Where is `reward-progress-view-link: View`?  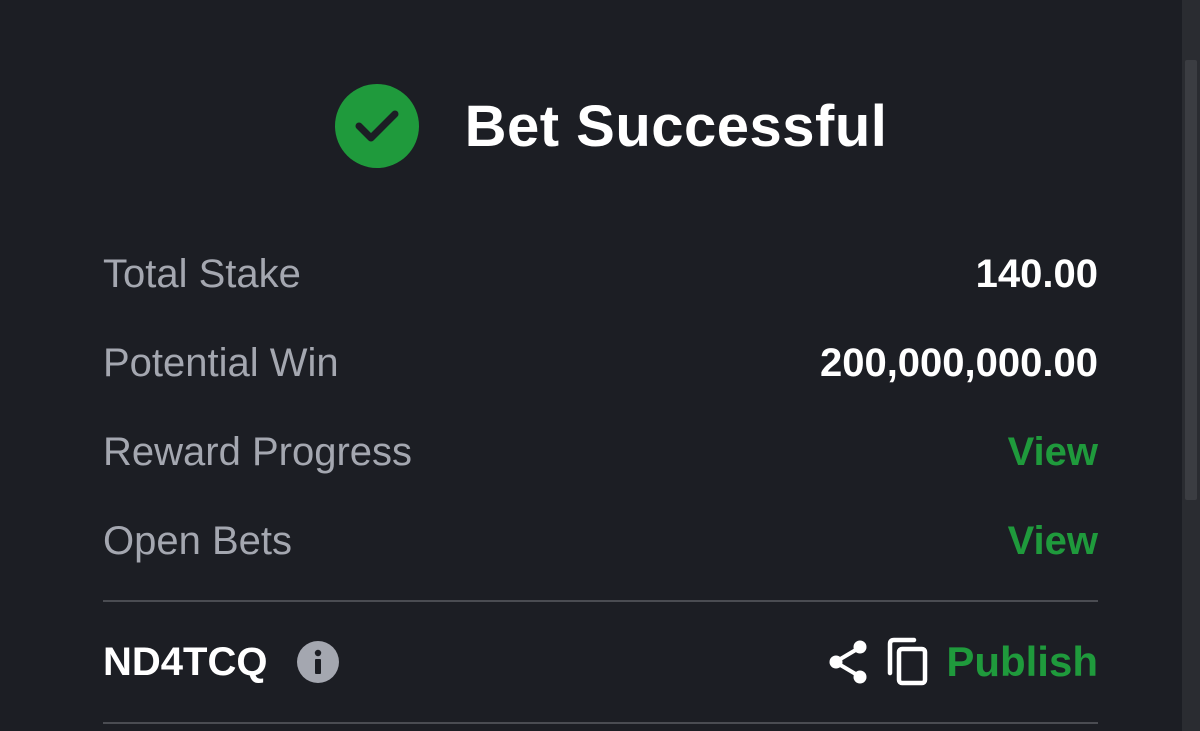
reward-progress-view-link: View is located at coordinates (1053, 452).